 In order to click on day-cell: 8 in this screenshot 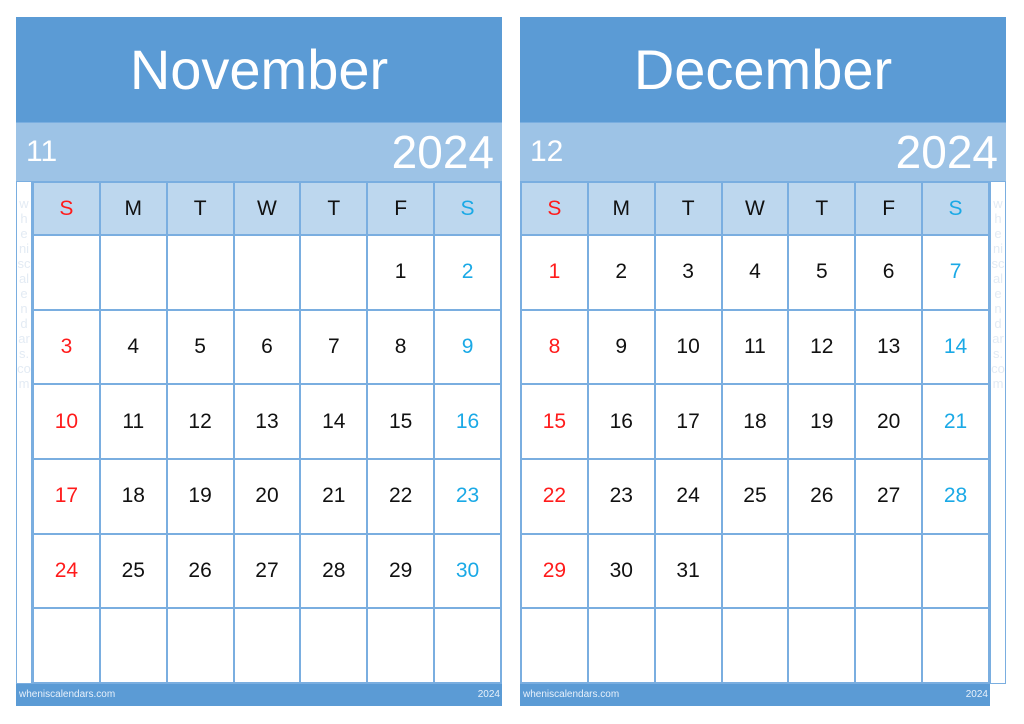, I will do `click(554, 347)`.